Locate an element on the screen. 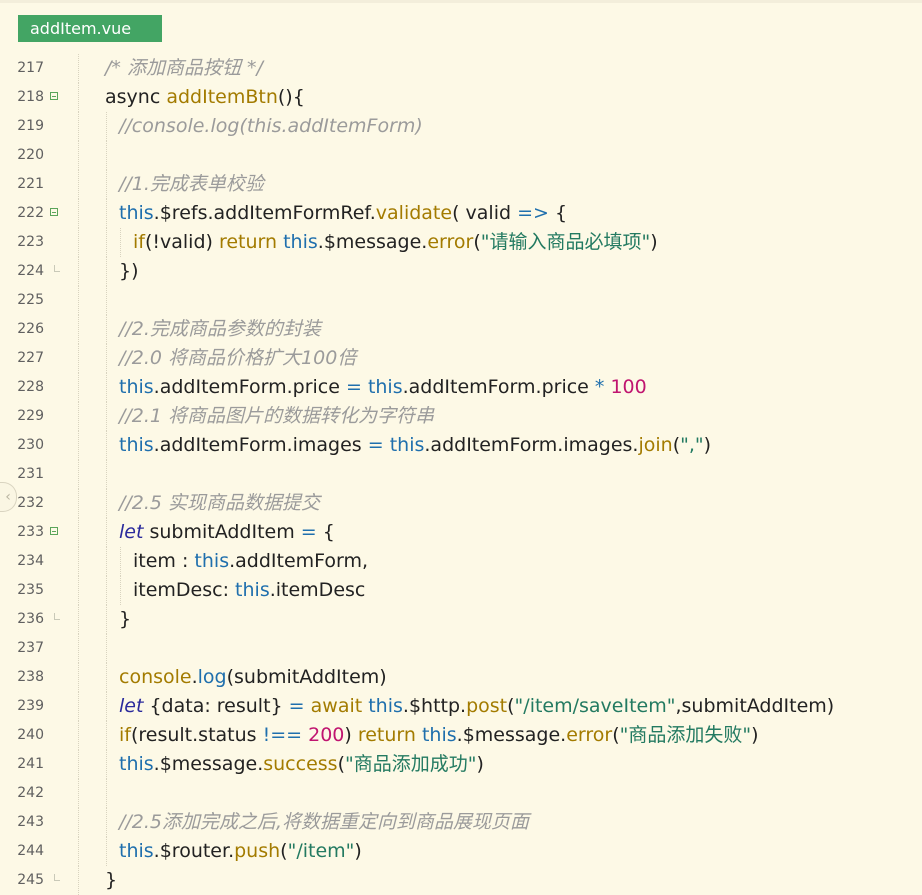  code-line: 243 //2.5添加完成之后,将数据重定向到商品展现页面 is located at coordinates (461, 822).